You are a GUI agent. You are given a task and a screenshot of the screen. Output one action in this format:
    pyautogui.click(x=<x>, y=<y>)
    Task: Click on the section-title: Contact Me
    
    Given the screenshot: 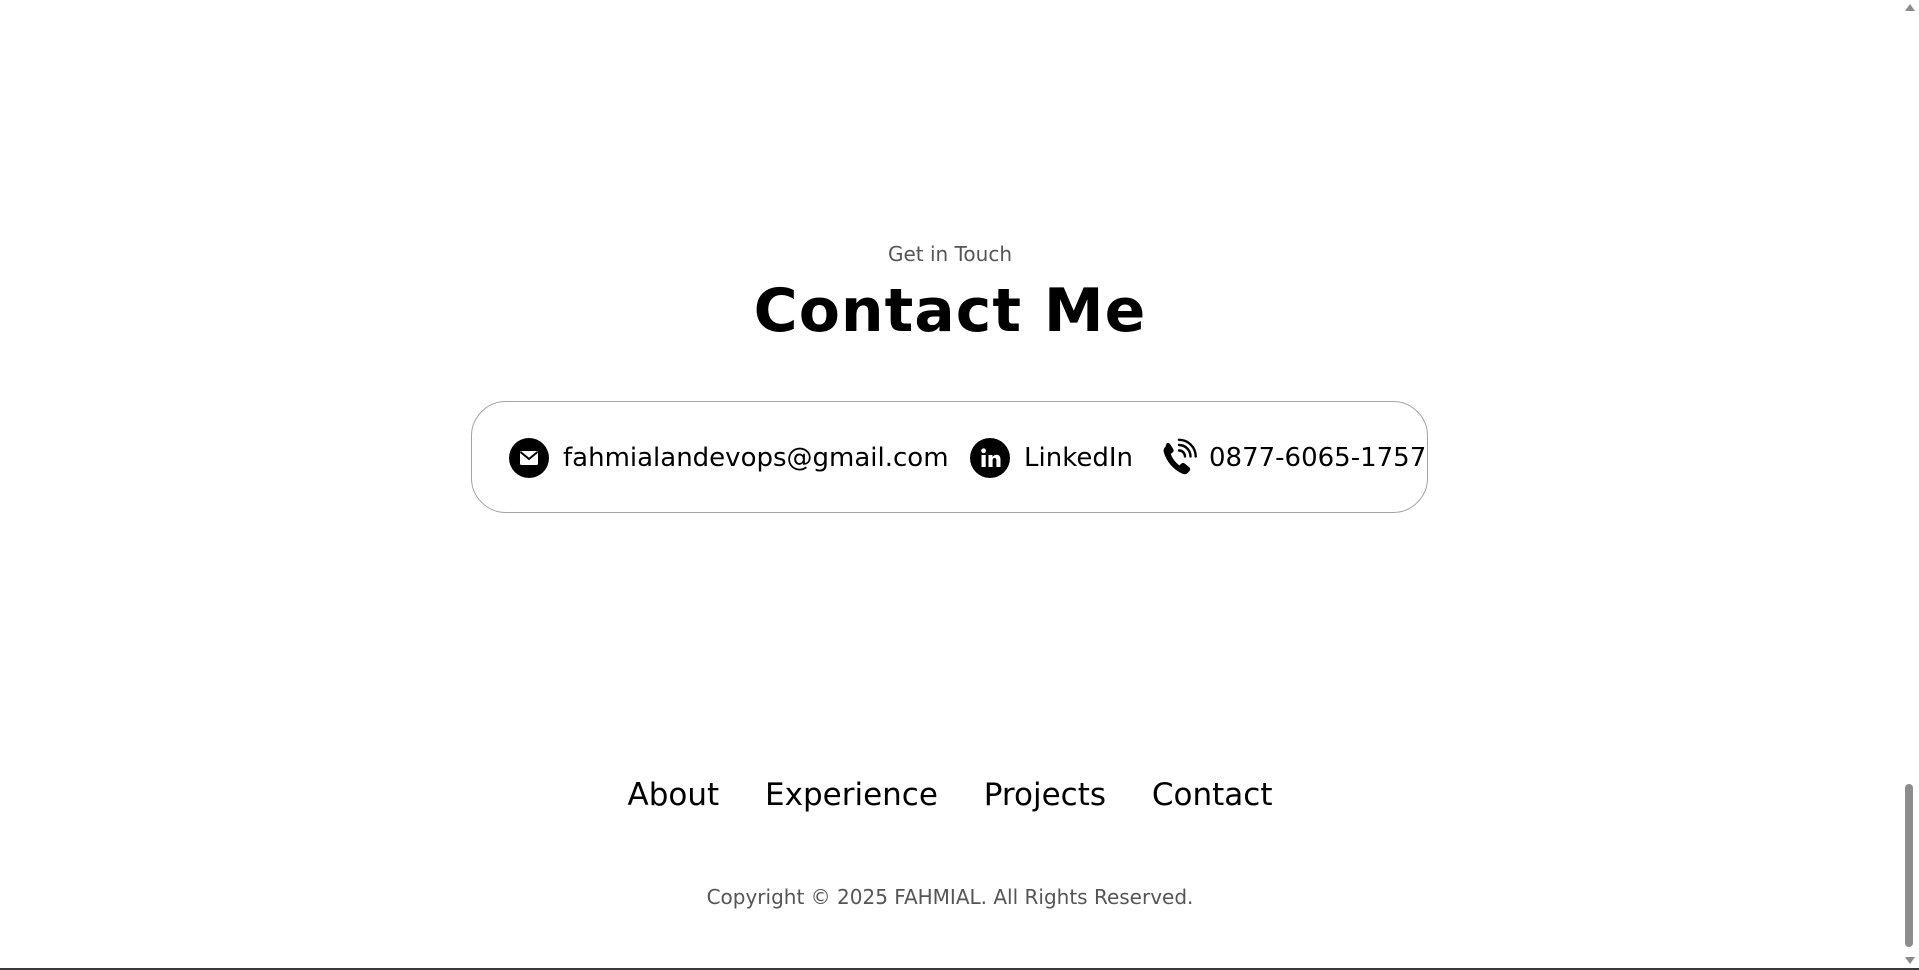 What is the action you would take?
    pyautogui.click(x=950, y=311)
    